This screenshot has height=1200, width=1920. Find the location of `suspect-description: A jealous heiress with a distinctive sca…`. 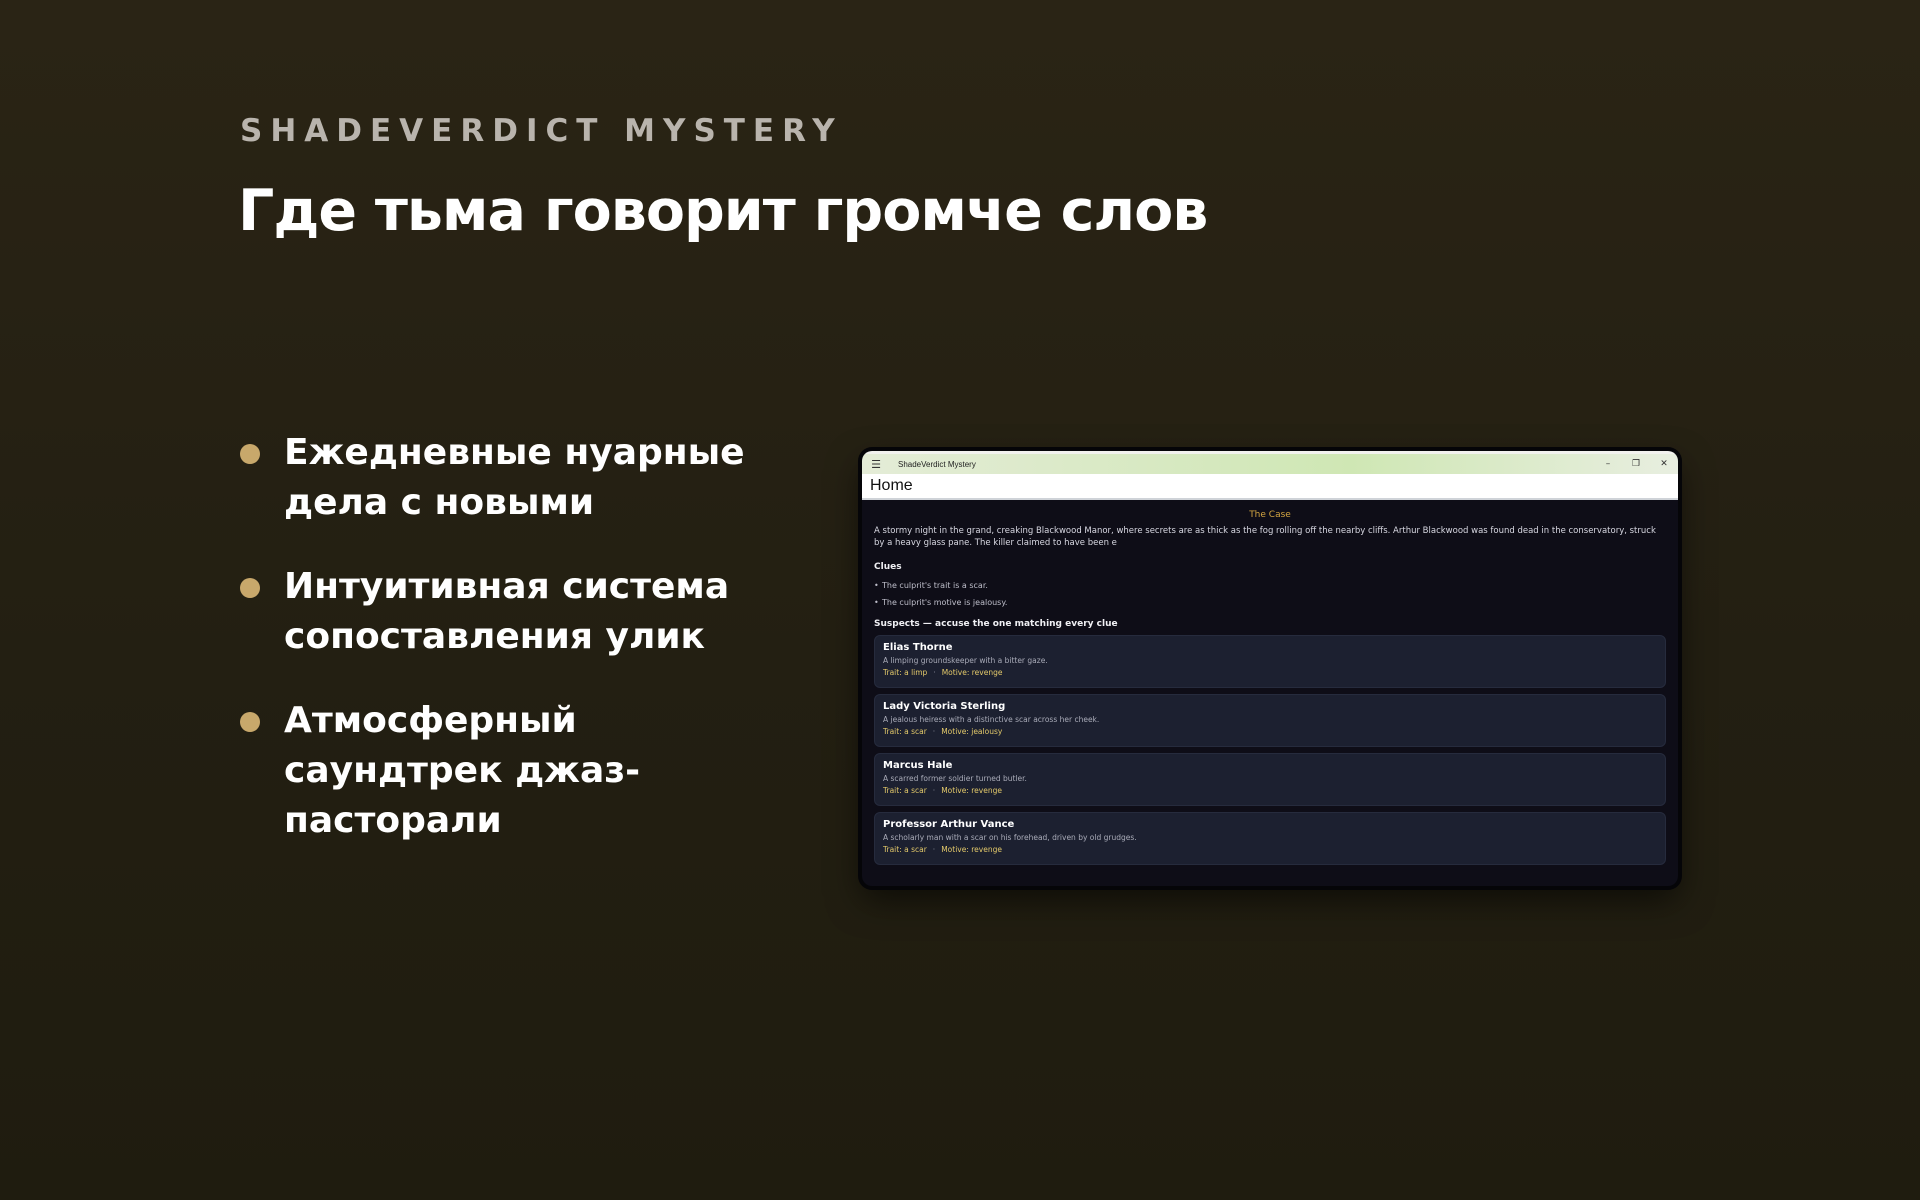

suspect-description: A jealous heiress with a distinctive sca… is located at coordinates (991, 719).